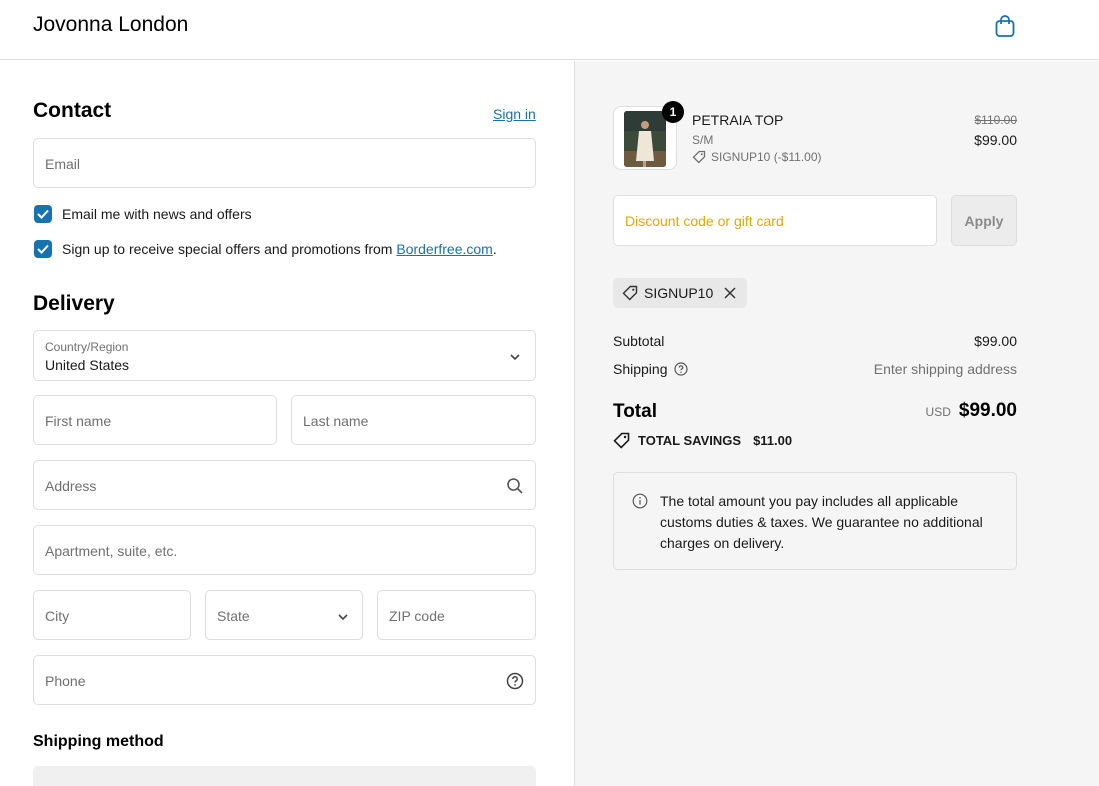 This screenshot has width=1099, height=786. Describe the element at coordinates (635, 411) in the screenshot. I see `total-label: Total` at that location.